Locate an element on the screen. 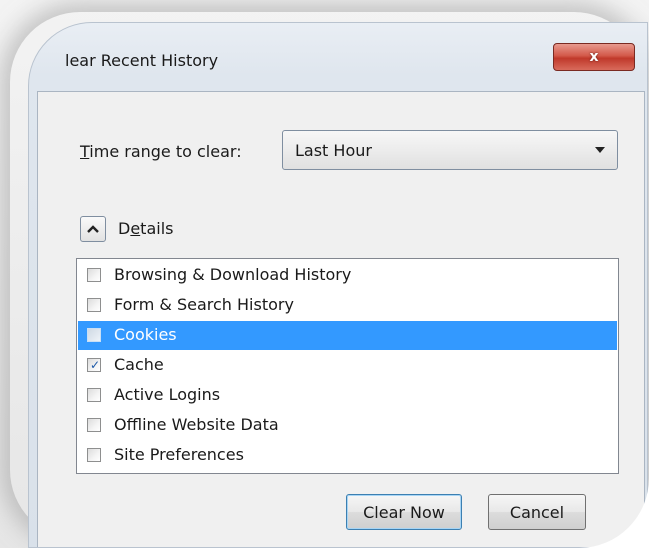  time-range-label-accel: T is located at coordinates (85, 151).